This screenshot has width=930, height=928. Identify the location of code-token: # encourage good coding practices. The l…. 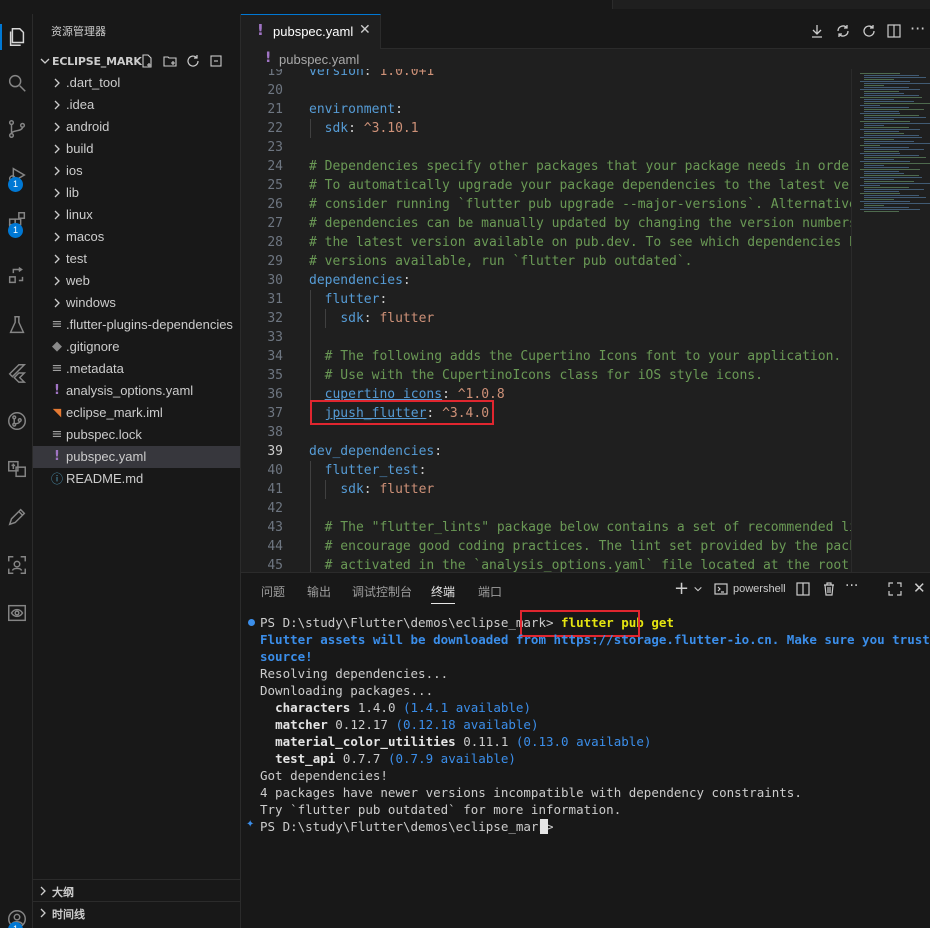
(614, 546).